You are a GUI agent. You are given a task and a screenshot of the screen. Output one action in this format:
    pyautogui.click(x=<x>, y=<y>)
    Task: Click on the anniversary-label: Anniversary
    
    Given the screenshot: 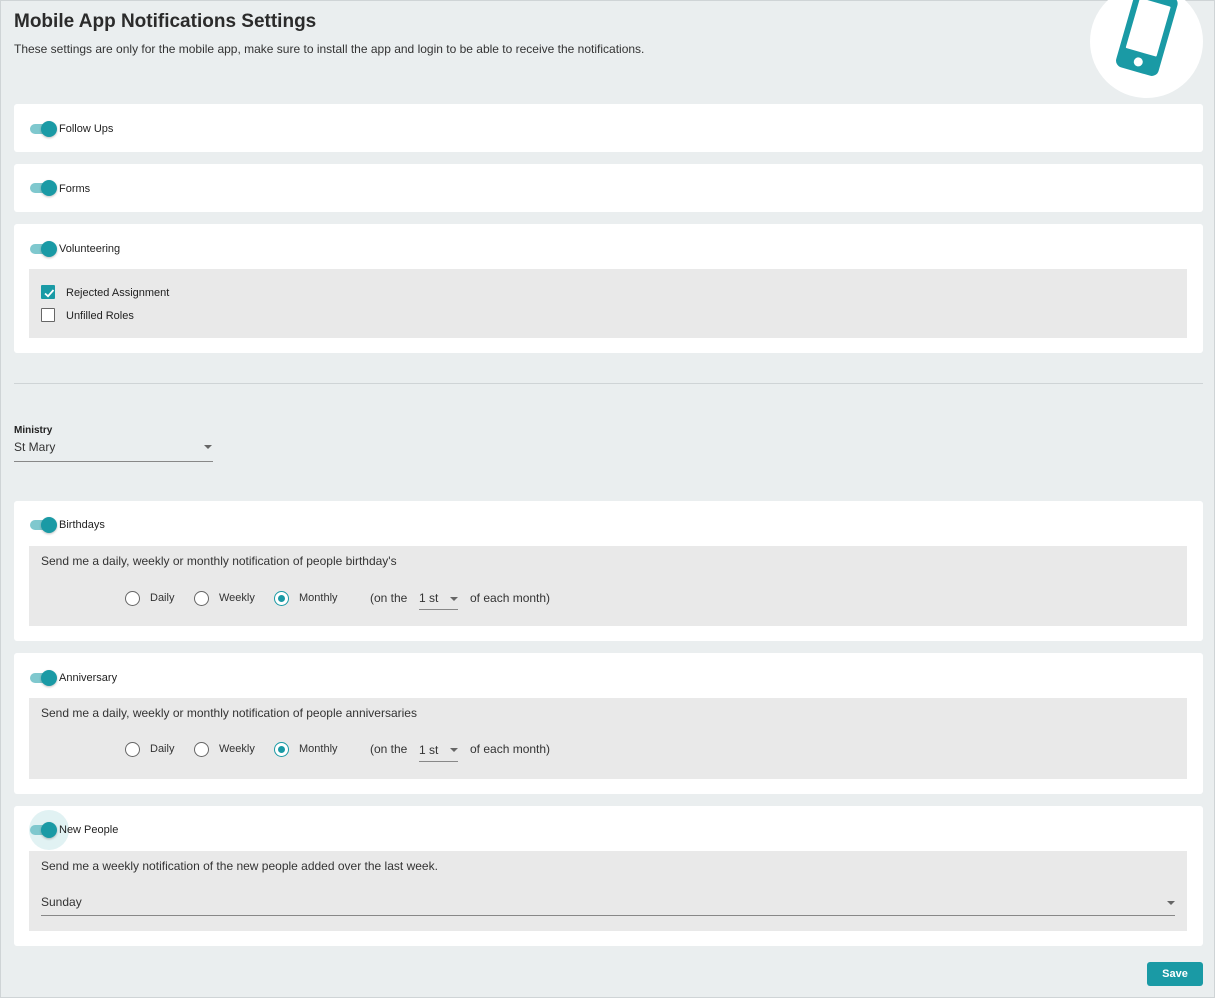 What is the action you would take?
    pyautogui.click(x=88, y=678)
    